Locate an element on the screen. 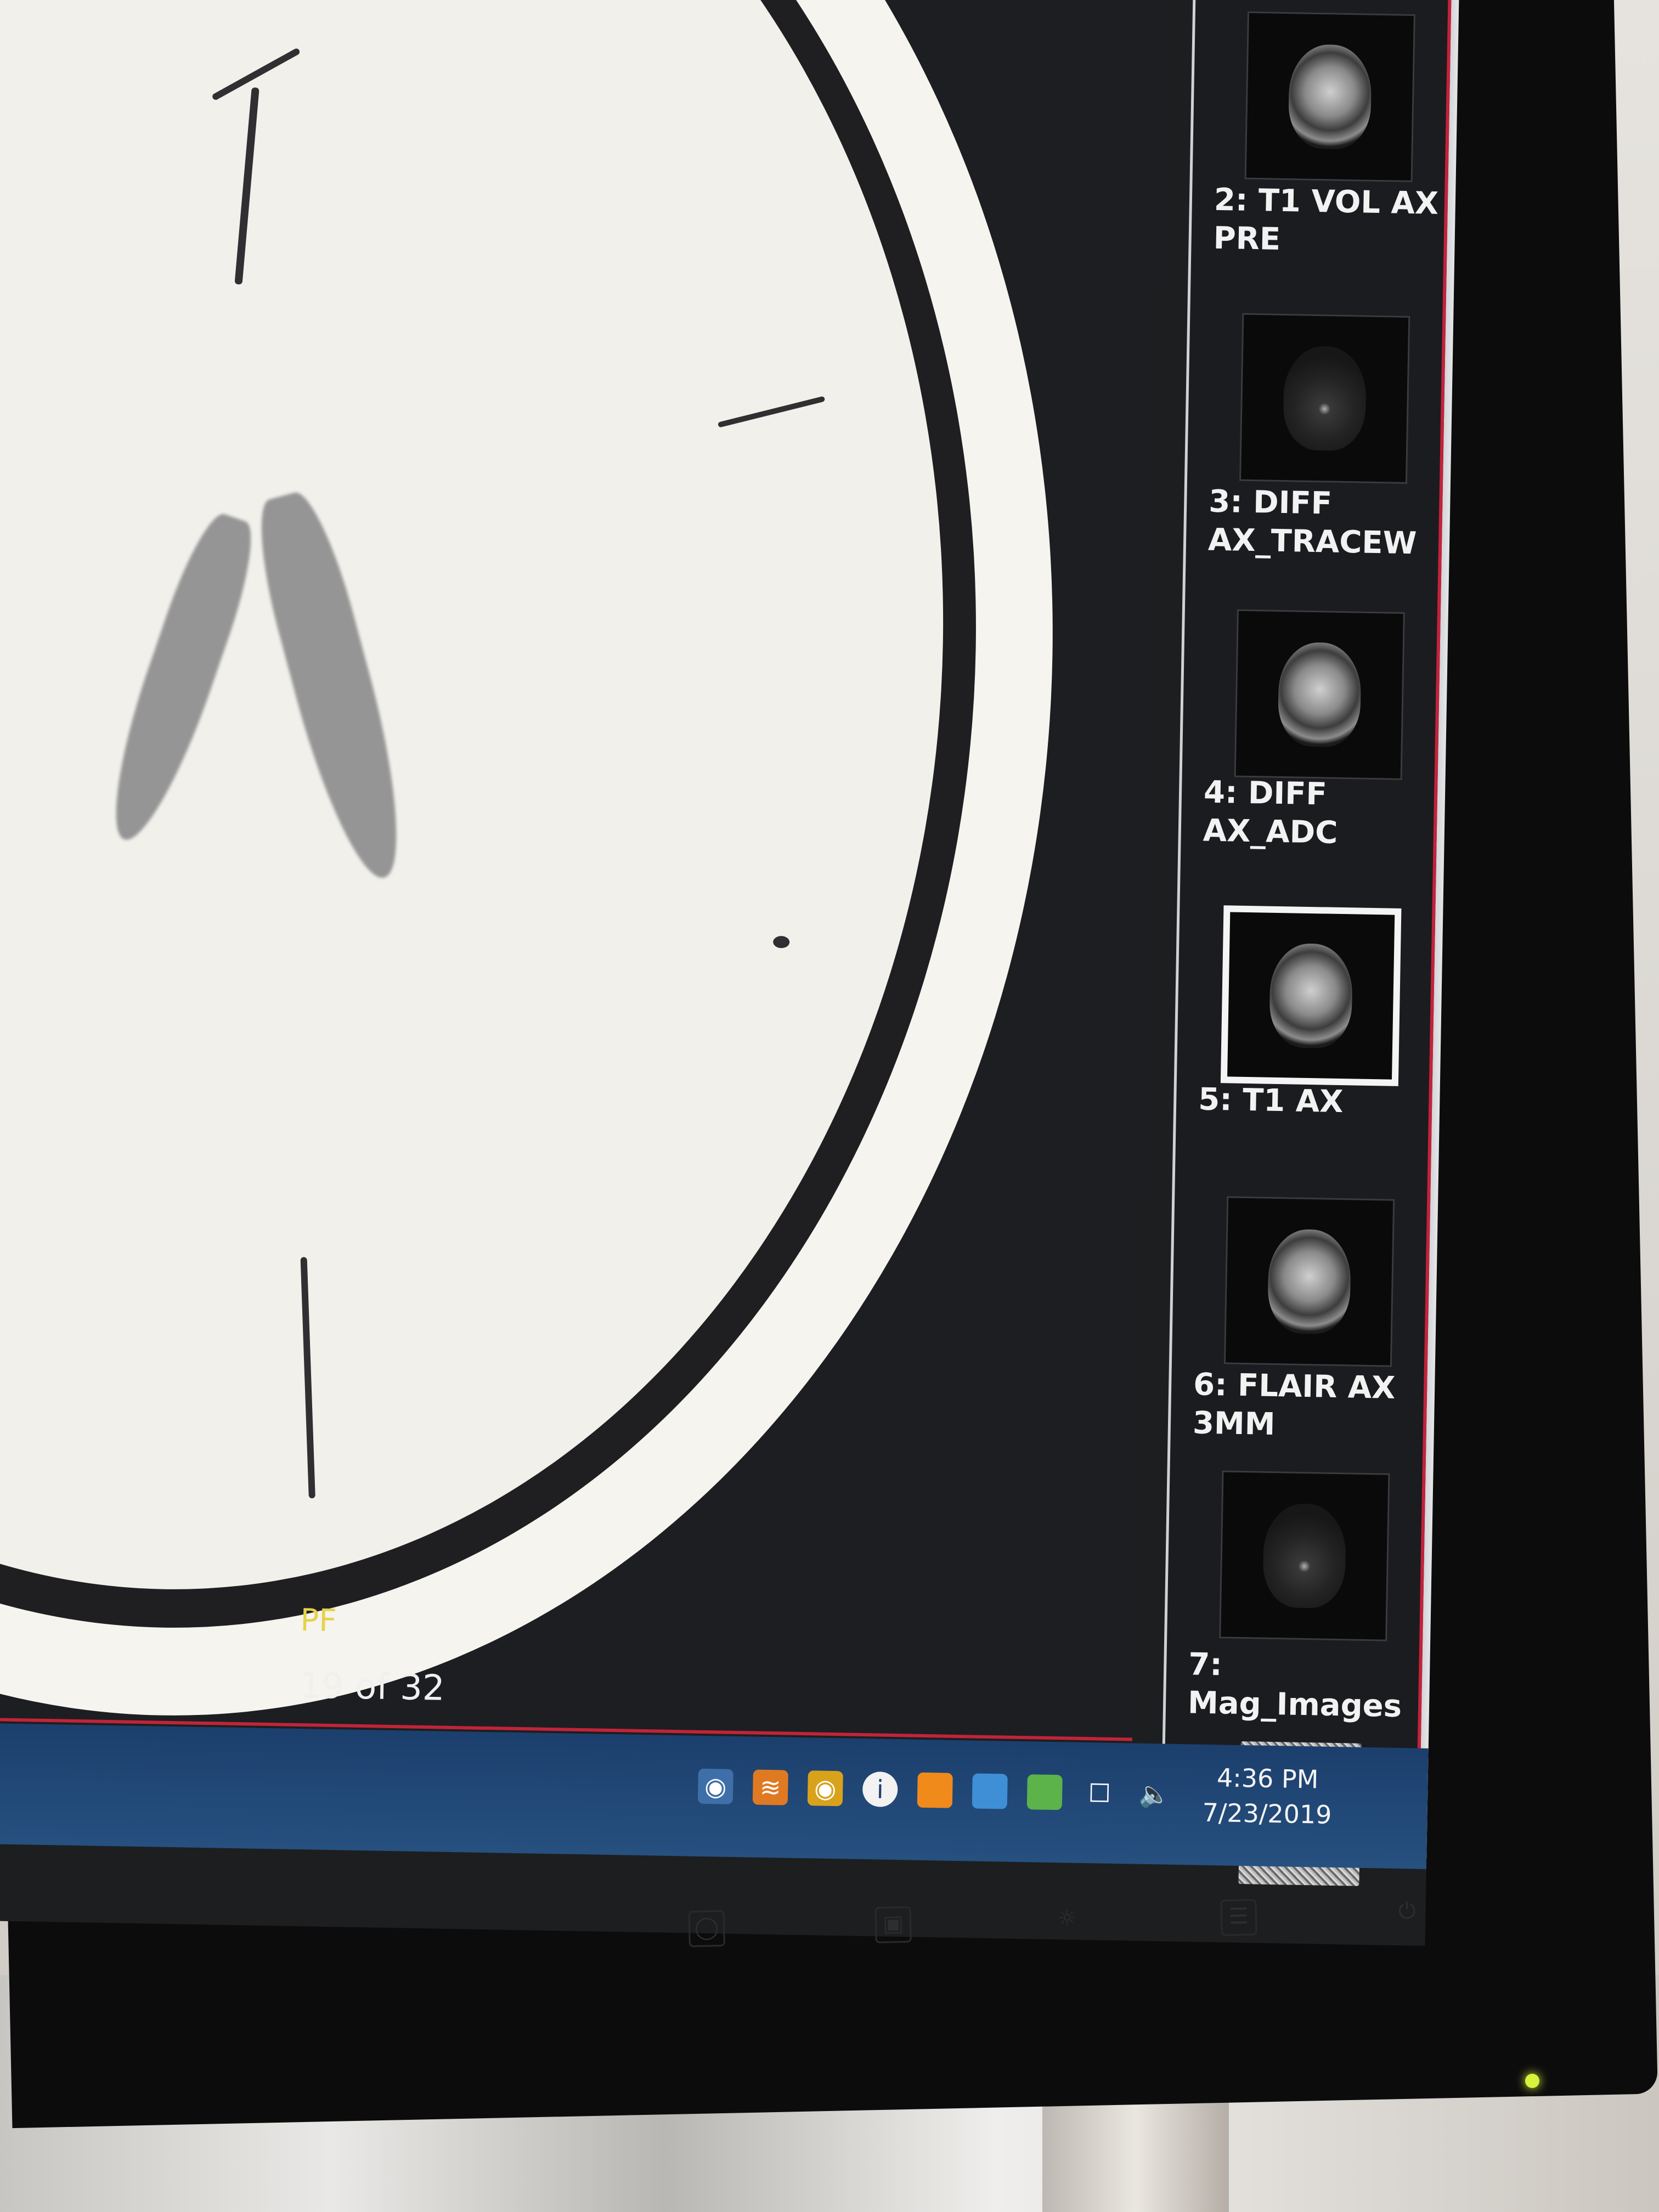  green-app-icon is located at coordinates (1044, 1792).